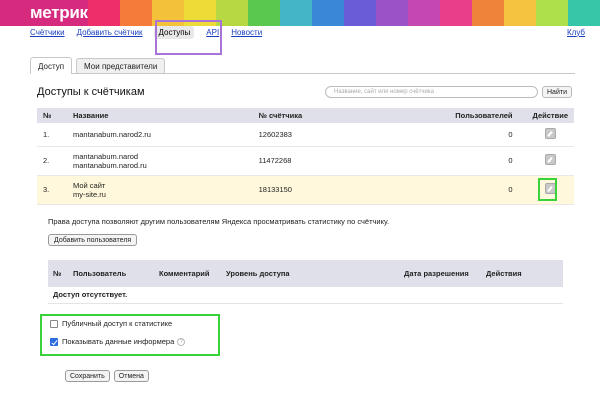 The width and height of the screenshot is (600, 400). What do you see at coordinates (310, 190) in the screenshot?
I see `row-counter-id: 18133150` at bounding box center [310, 190].